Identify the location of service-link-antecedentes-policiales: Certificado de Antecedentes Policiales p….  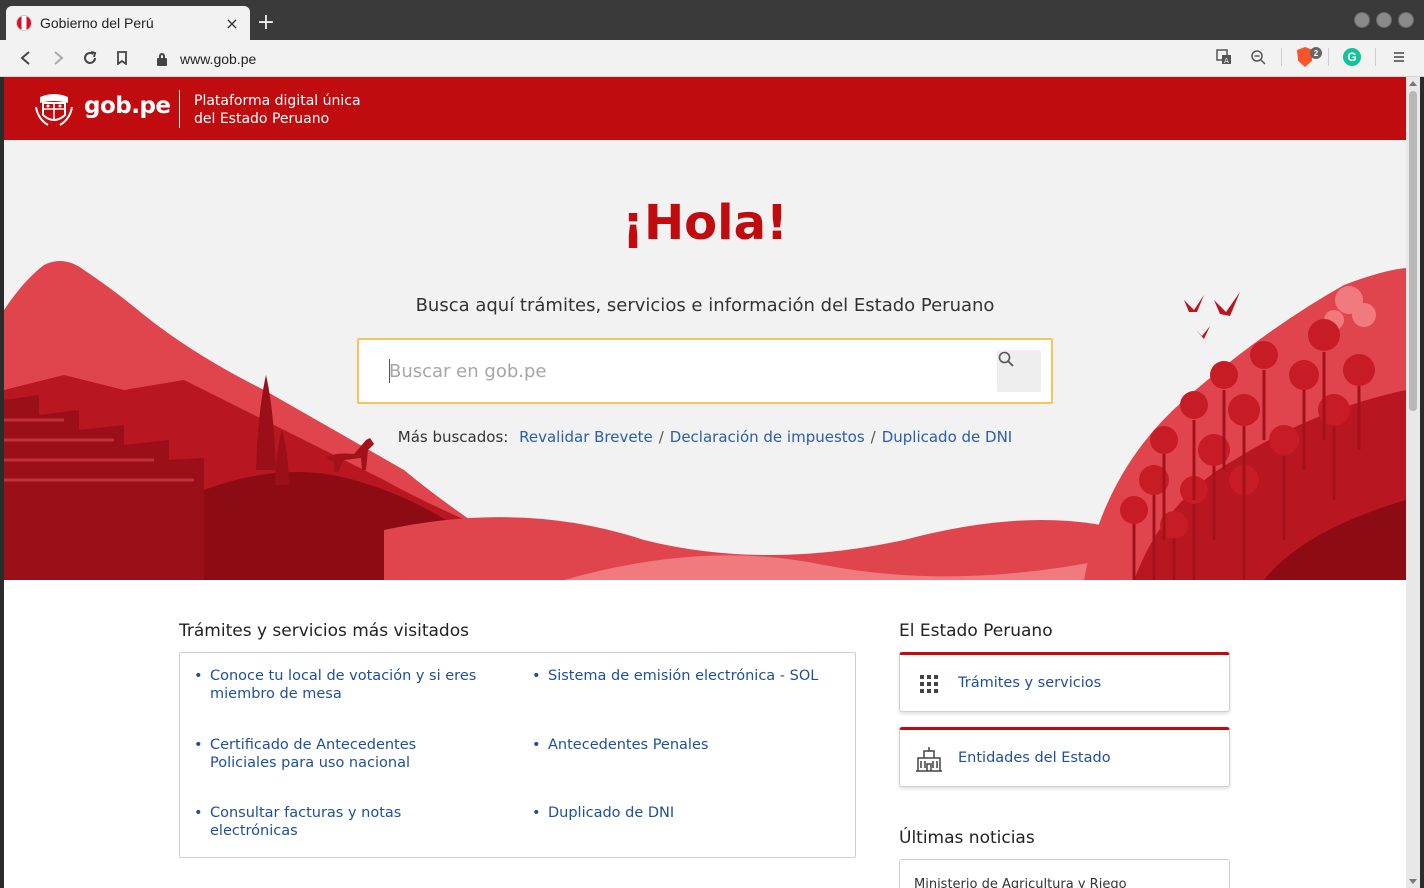
(337, 754).